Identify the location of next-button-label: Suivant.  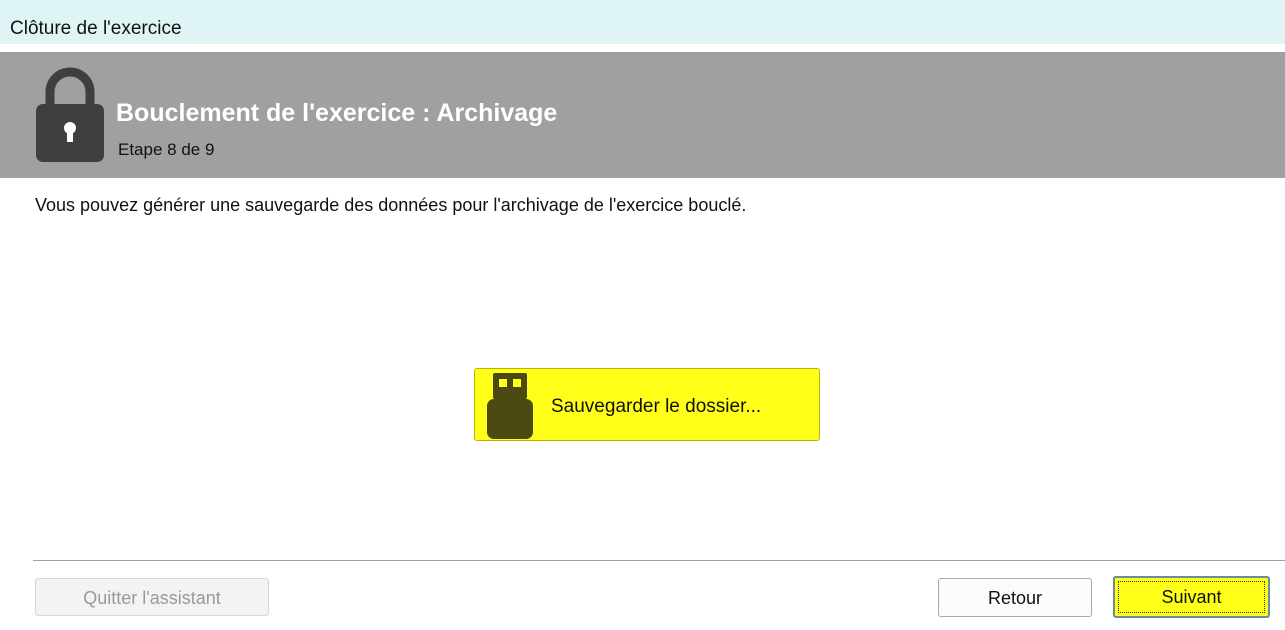
(1191, 597).